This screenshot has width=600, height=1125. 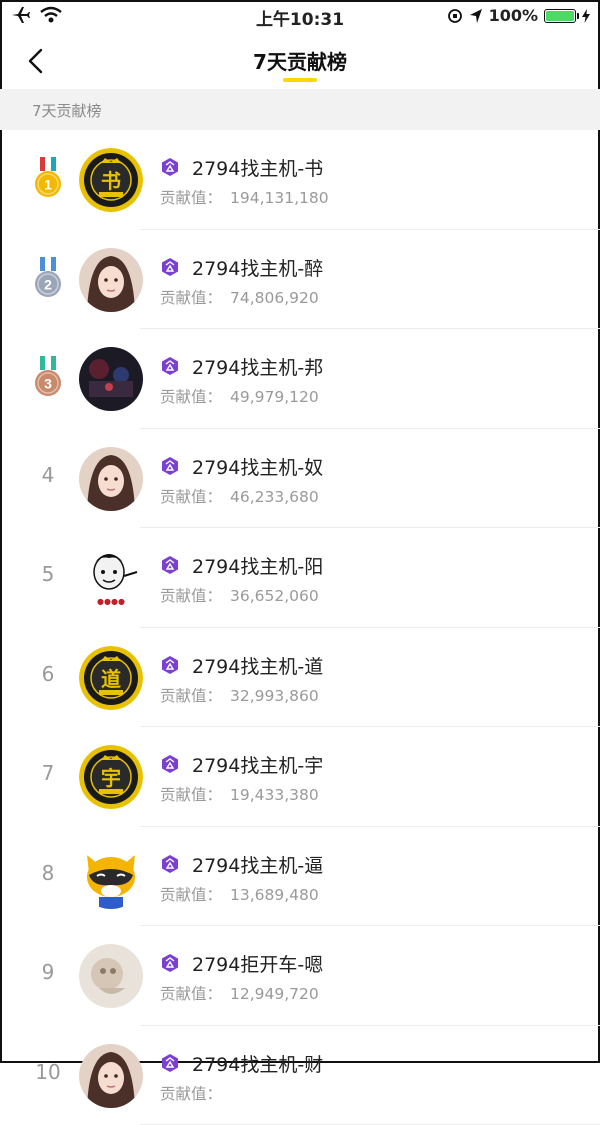 I want to click on contribution-line: 贡献值： 19,433,380, so click(x=239, y=794).